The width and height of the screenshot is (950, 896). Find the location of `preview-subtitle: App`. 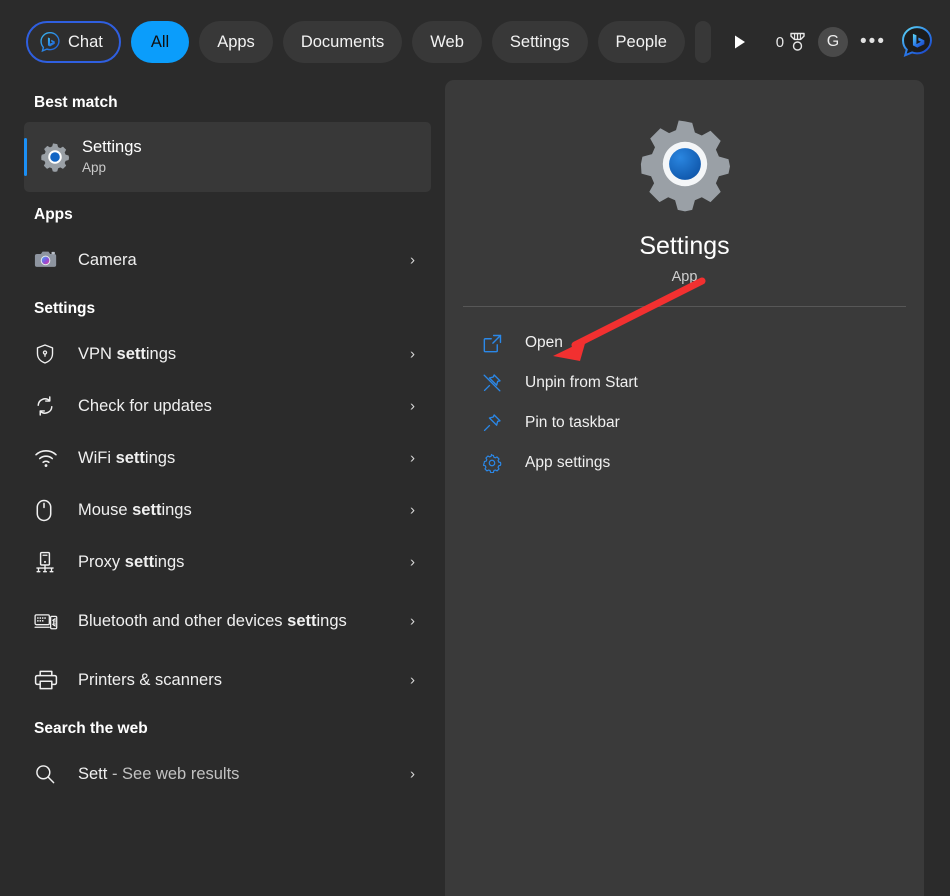

preview-subtitle: App is located at coordinates (684, 277).